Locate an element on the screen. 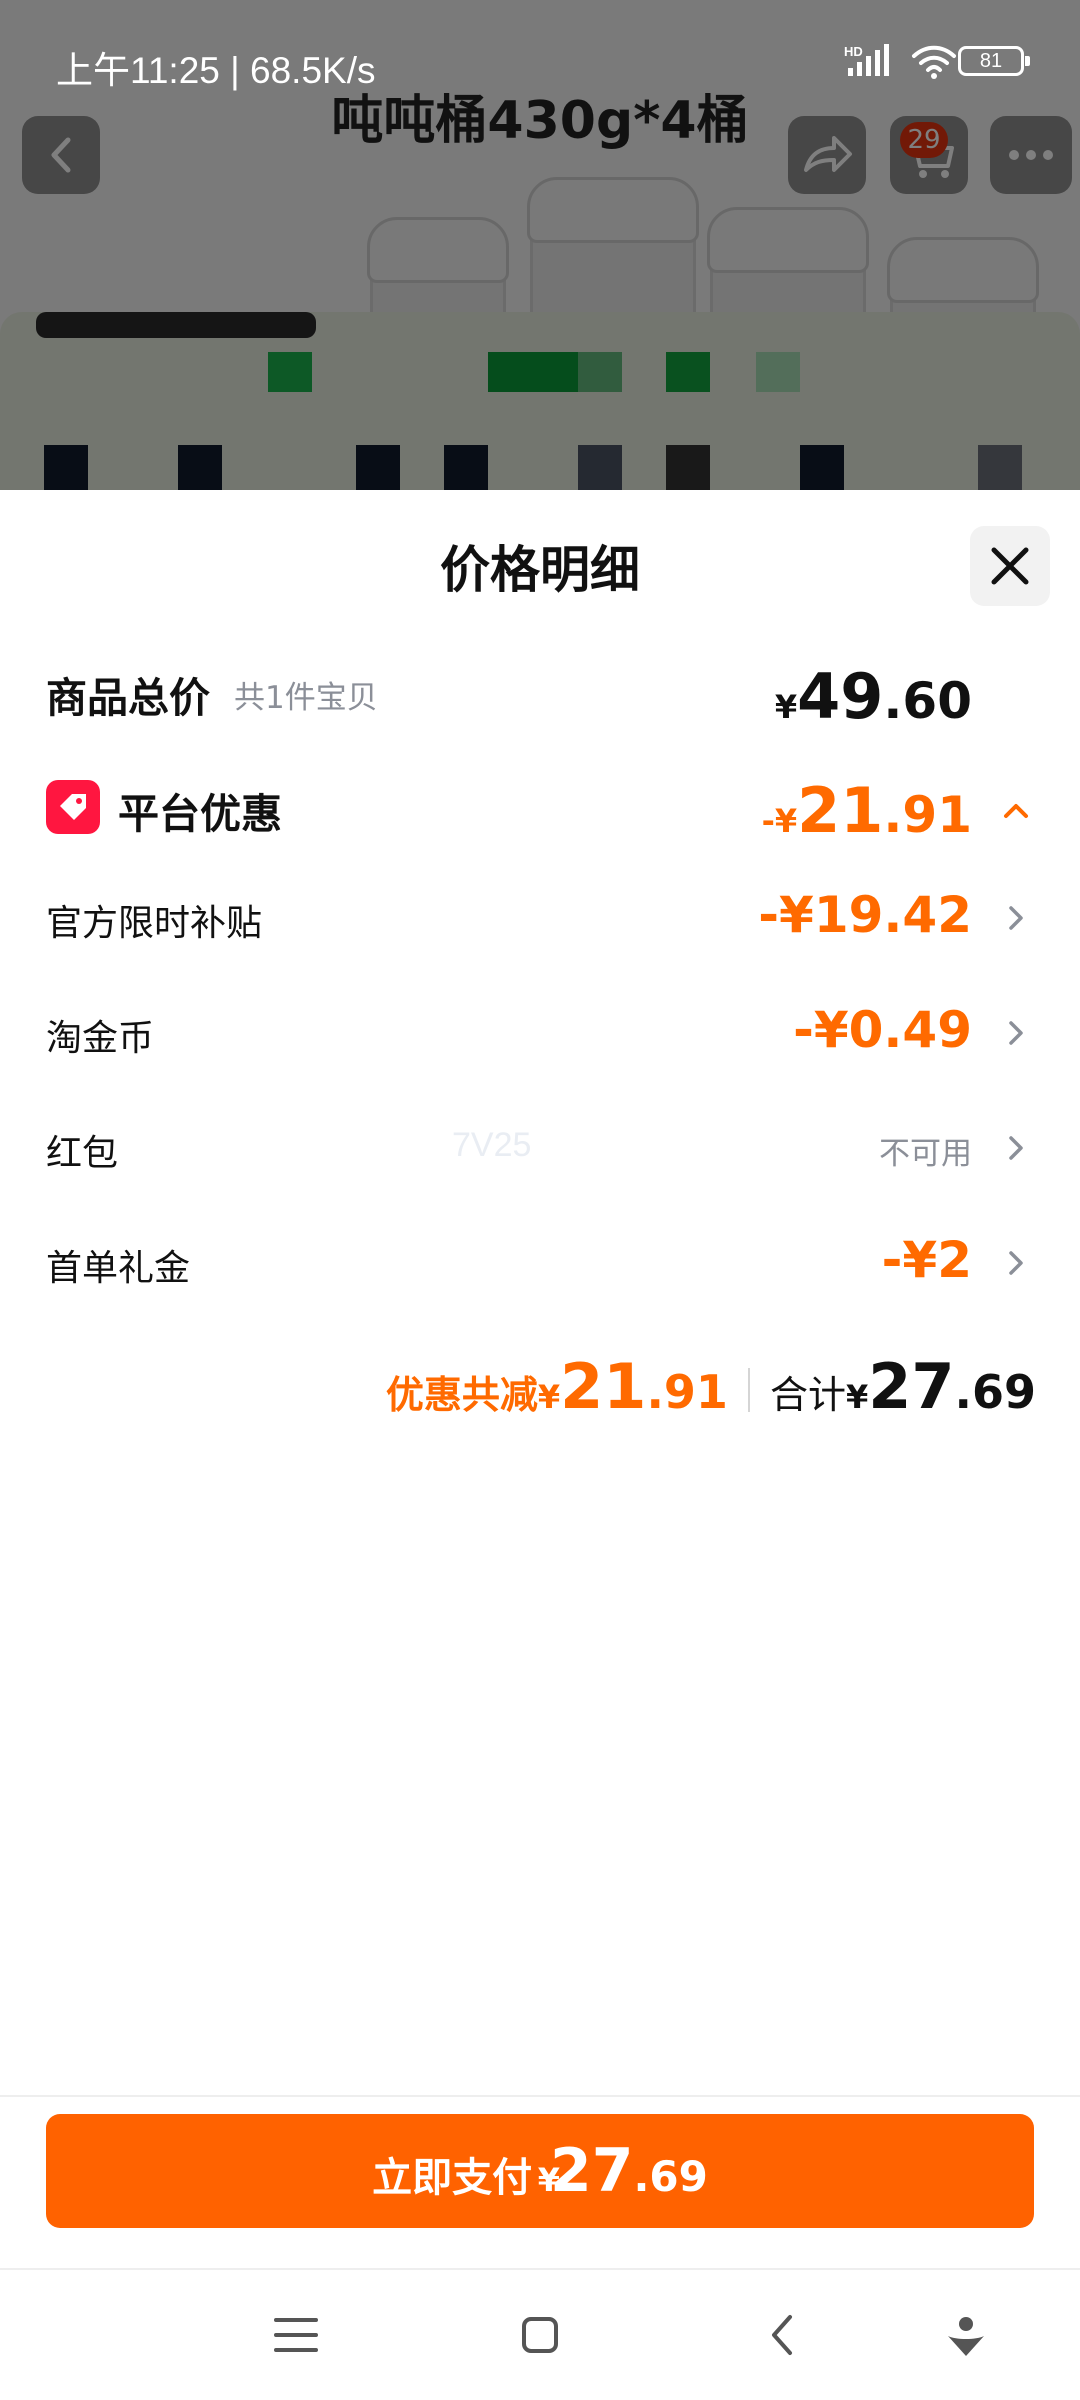 Image resolution: width=1080 pixels, height=2400 pixels. watermark: 7V25 is located at coordinates (492, 1145).